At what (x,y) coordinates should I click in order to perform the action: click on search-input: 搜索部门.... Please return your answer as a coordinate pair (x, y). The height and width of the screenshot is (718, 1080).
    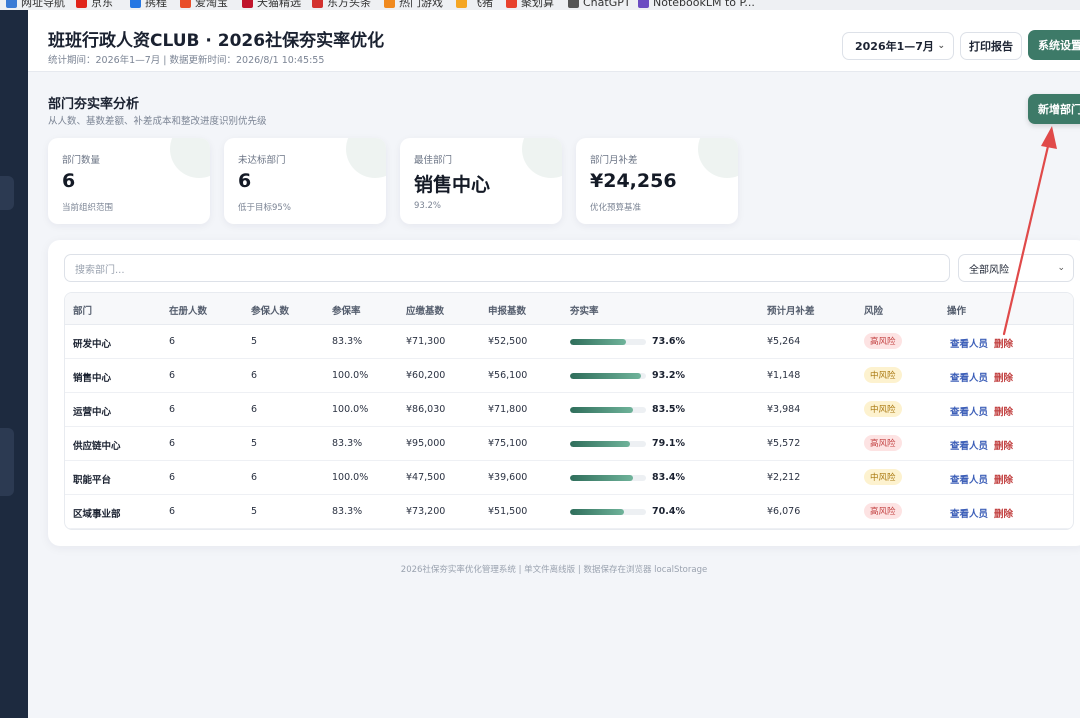
    Looking at the image, I should click on (507, 268).